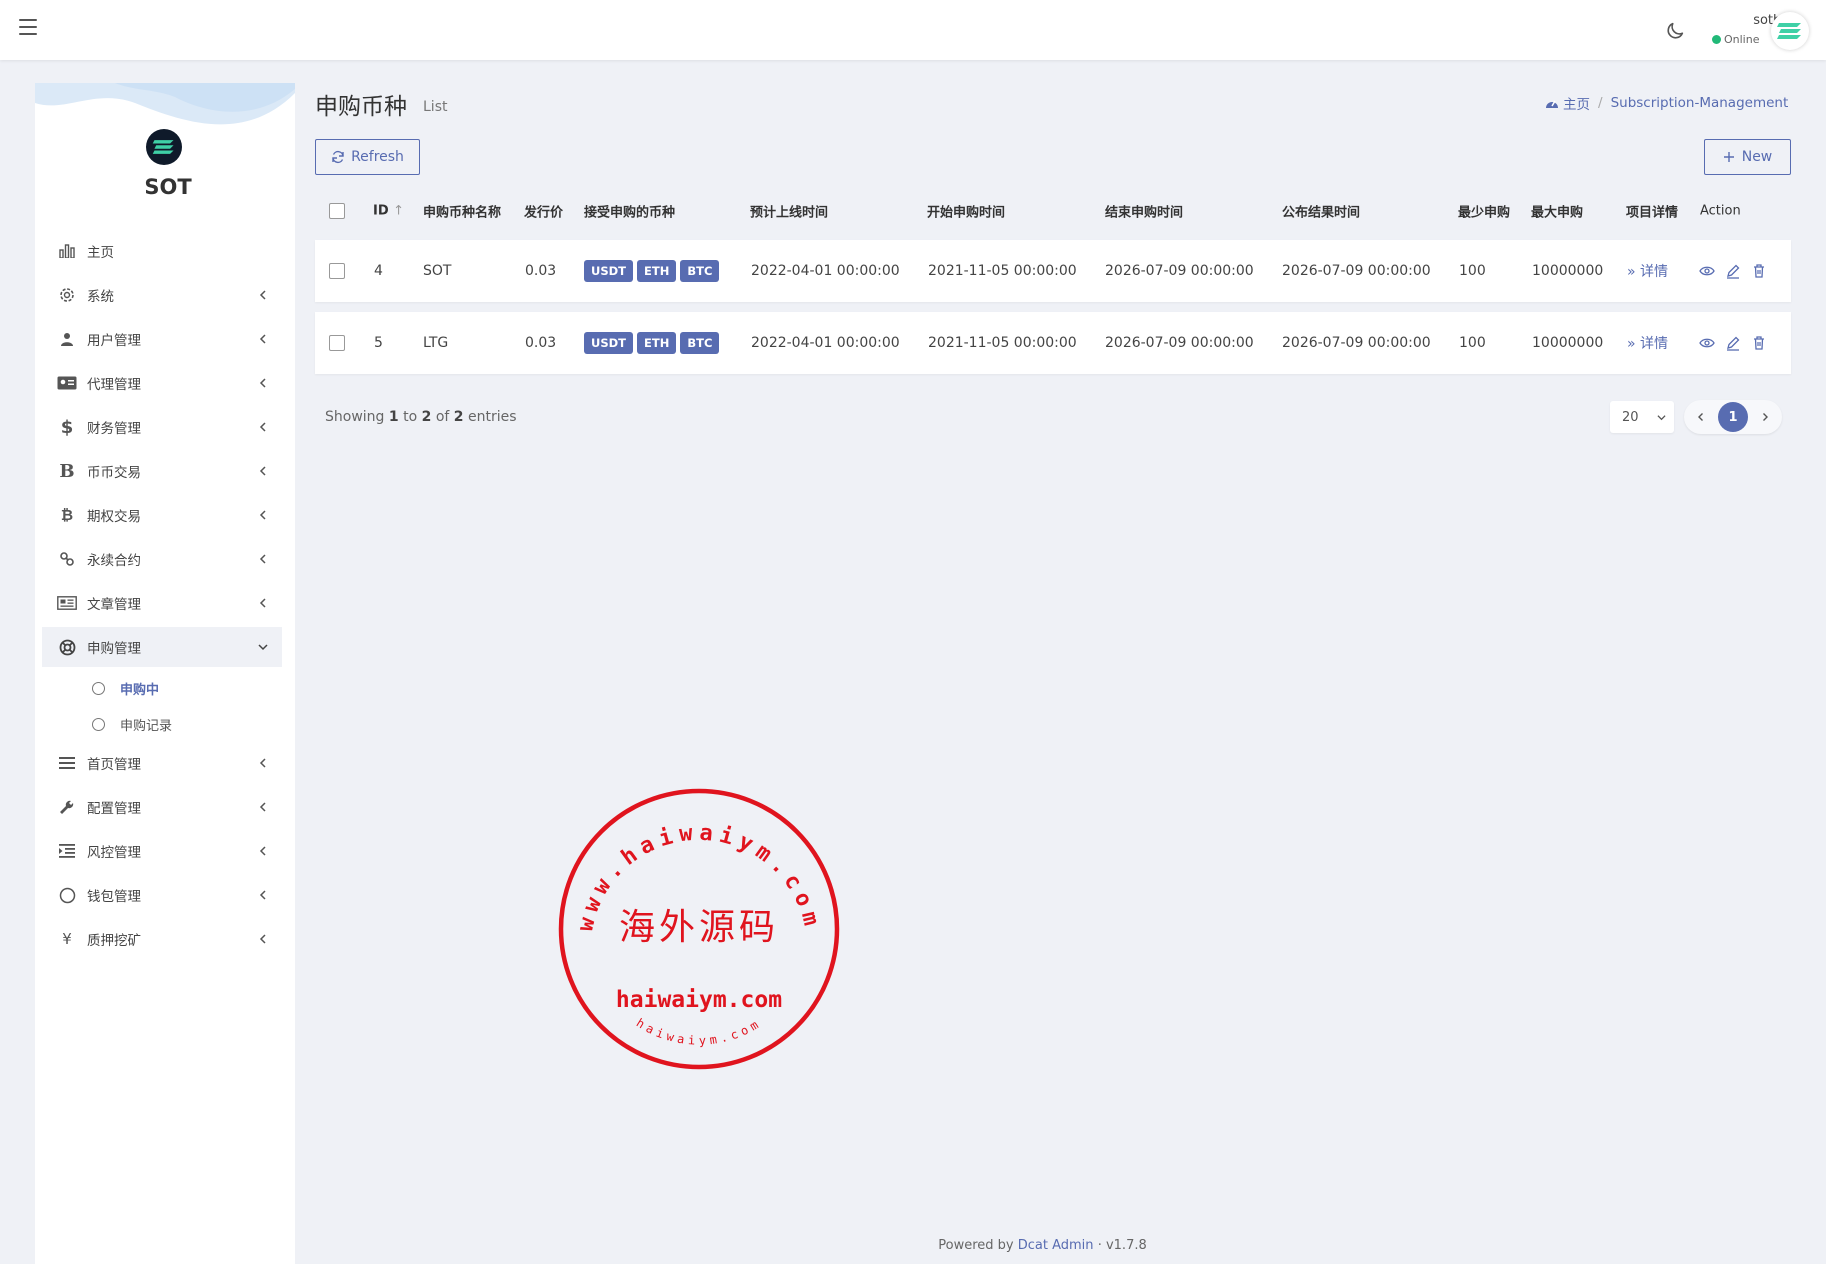 This screenshot has height=1264, width=1826. Describe the element at coordinates (1002, 271) in the screenshot. I see `cell-start-time: 2021-11-05 00:00:00` at that location.